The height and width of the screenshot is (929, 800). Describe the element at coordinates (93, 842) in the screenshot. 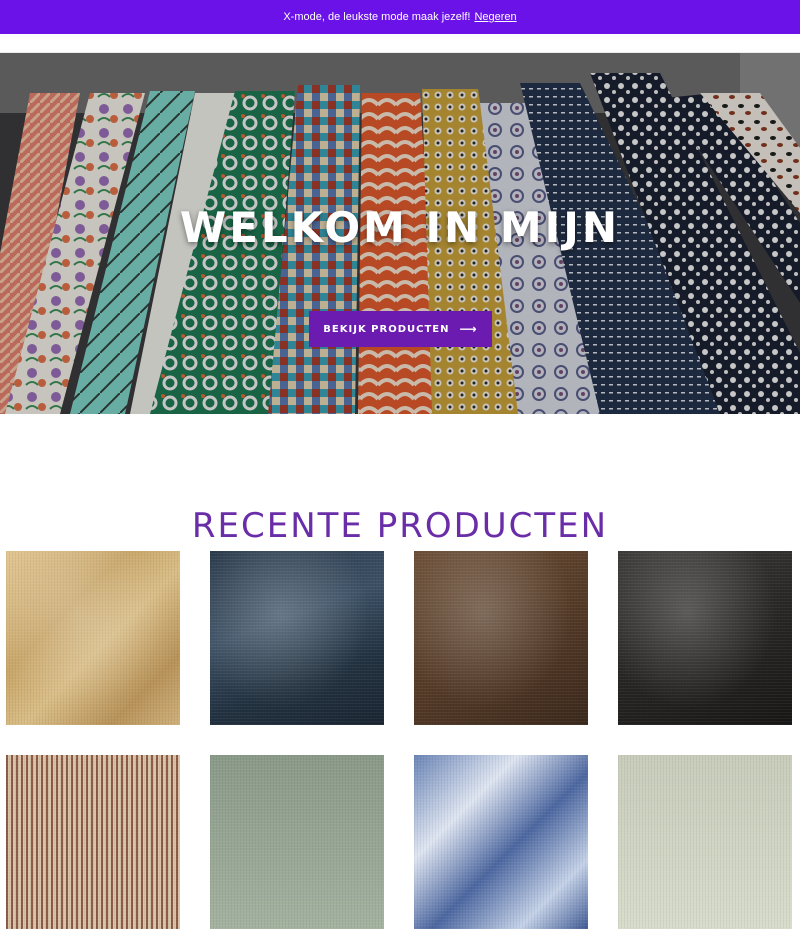

I see `product-card-check-fabric` at that location.